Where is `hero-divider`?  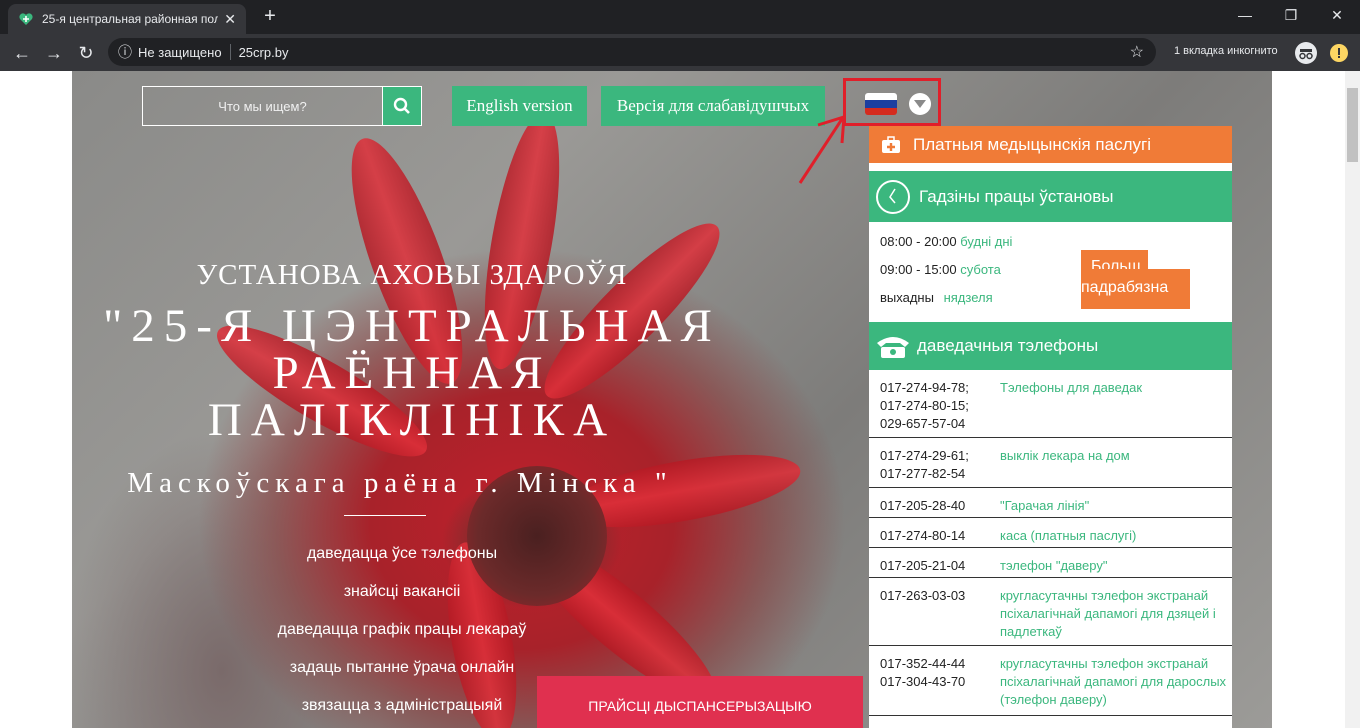 hero-divider is located at coordinates (385, 515).